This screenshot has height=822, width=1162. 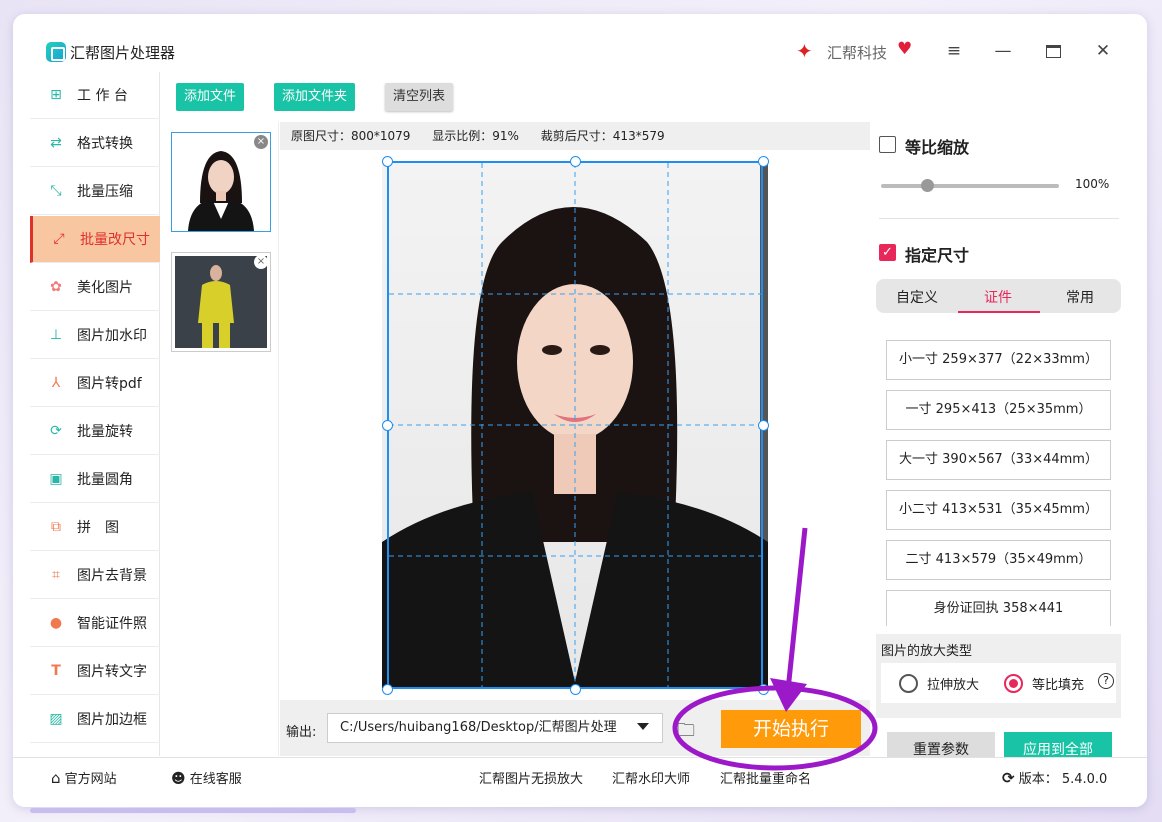 What do you see at coordinates (56, 575) in the screenshot?
I see `crop-icon: ⌗` at bounding box center [56, 575].